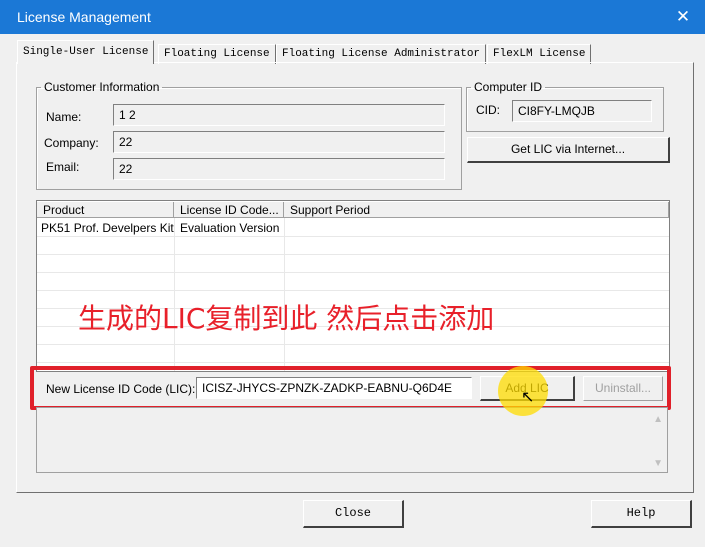 The width and height of the screenshot is (705, 547). Describe the element at coordinates (63, 167) in the screenshot. I see `email-label: Email:` at that location.